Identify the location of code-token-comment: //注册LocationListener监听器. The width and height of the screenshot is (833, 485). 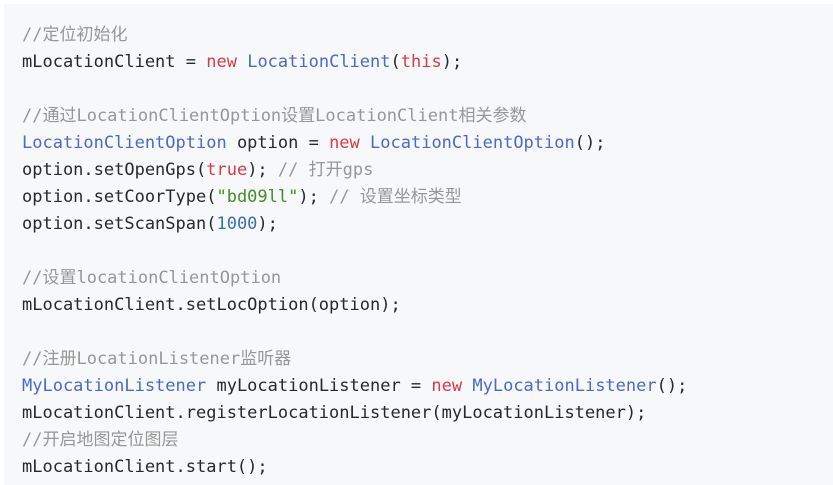
(157, 359).